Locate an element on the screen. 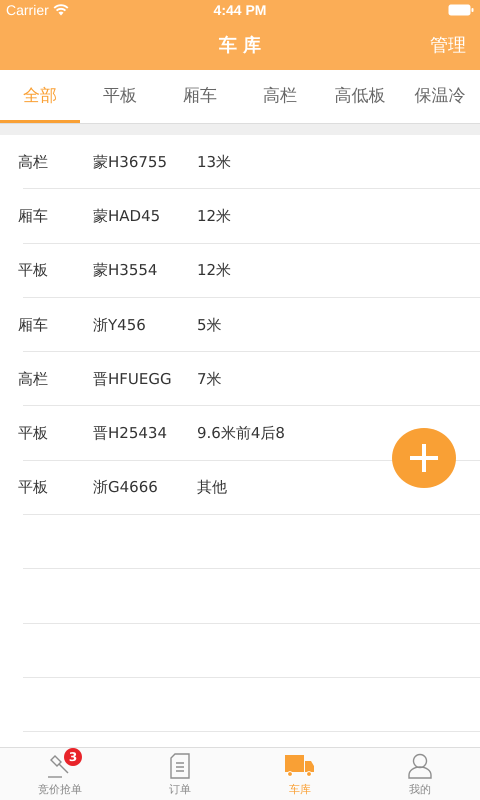 The height and width of the screenshot is (800, 480). plate-number: 浙Y456 is located at coordinates (120, 325).